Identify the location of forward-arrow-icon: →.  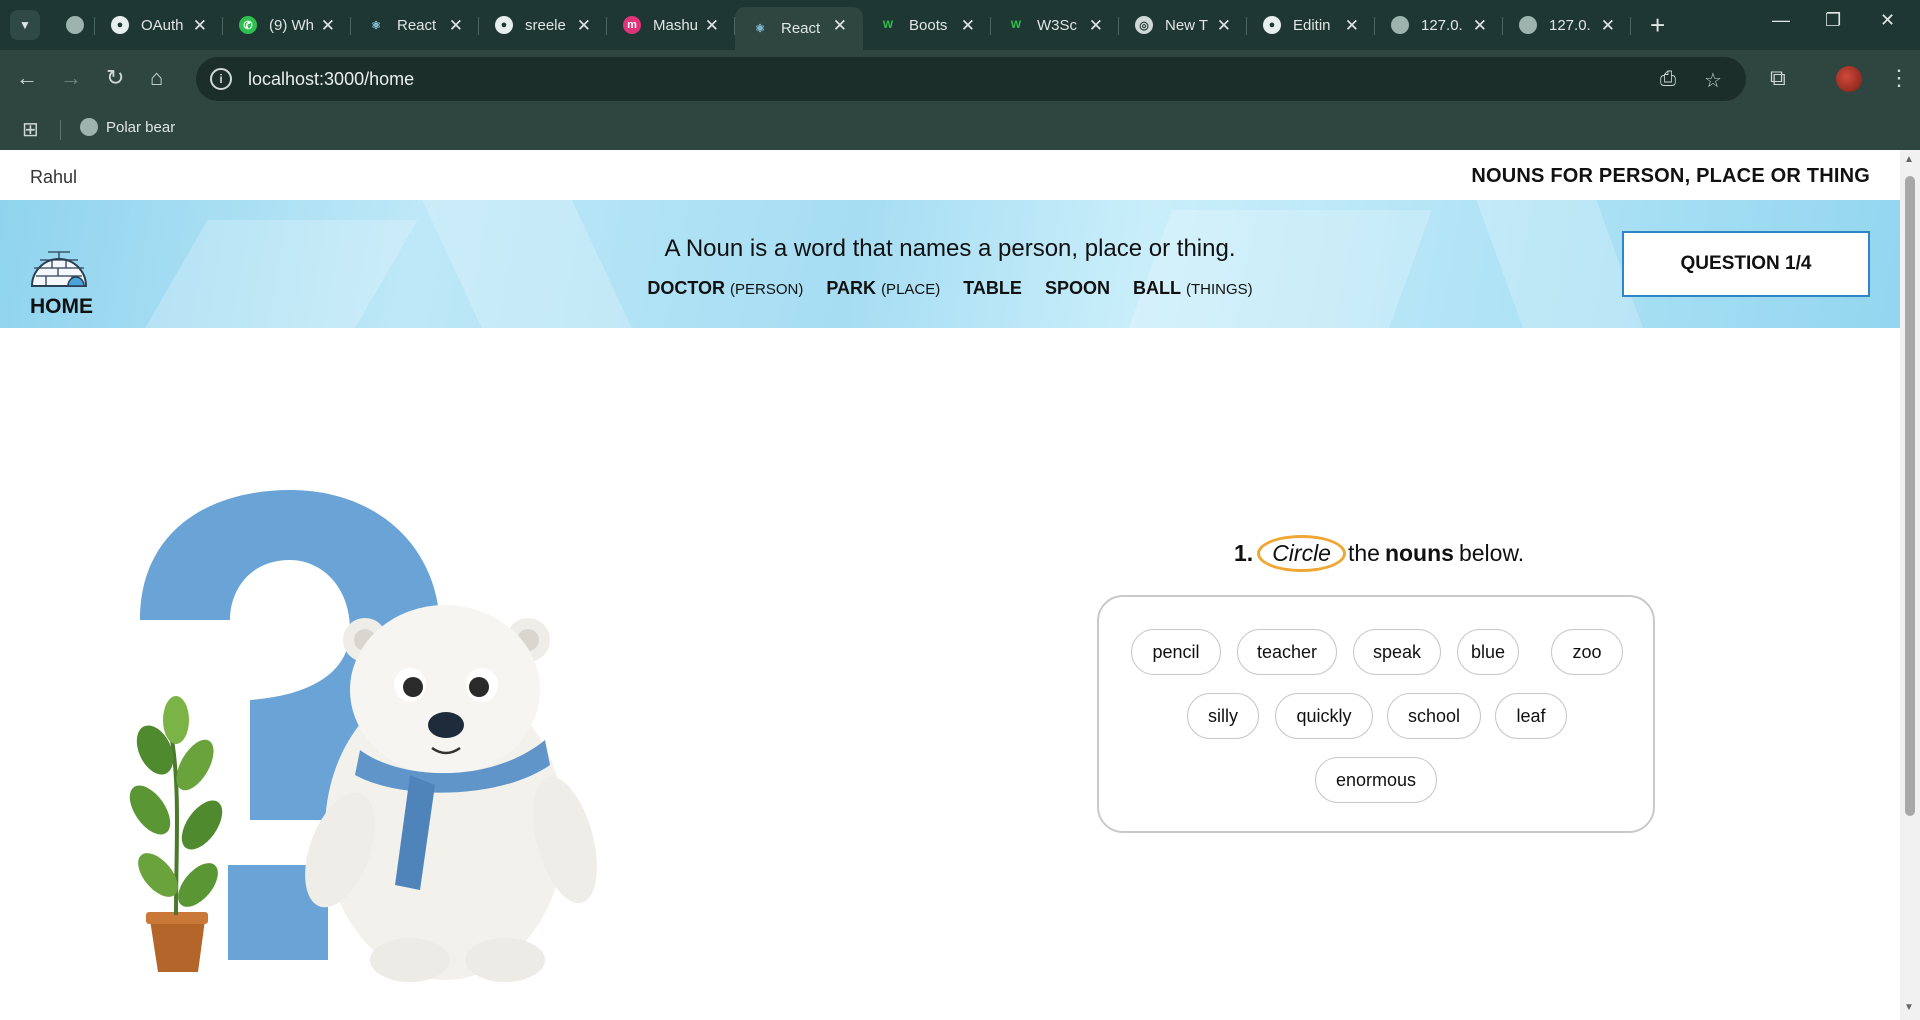
(71, 78).